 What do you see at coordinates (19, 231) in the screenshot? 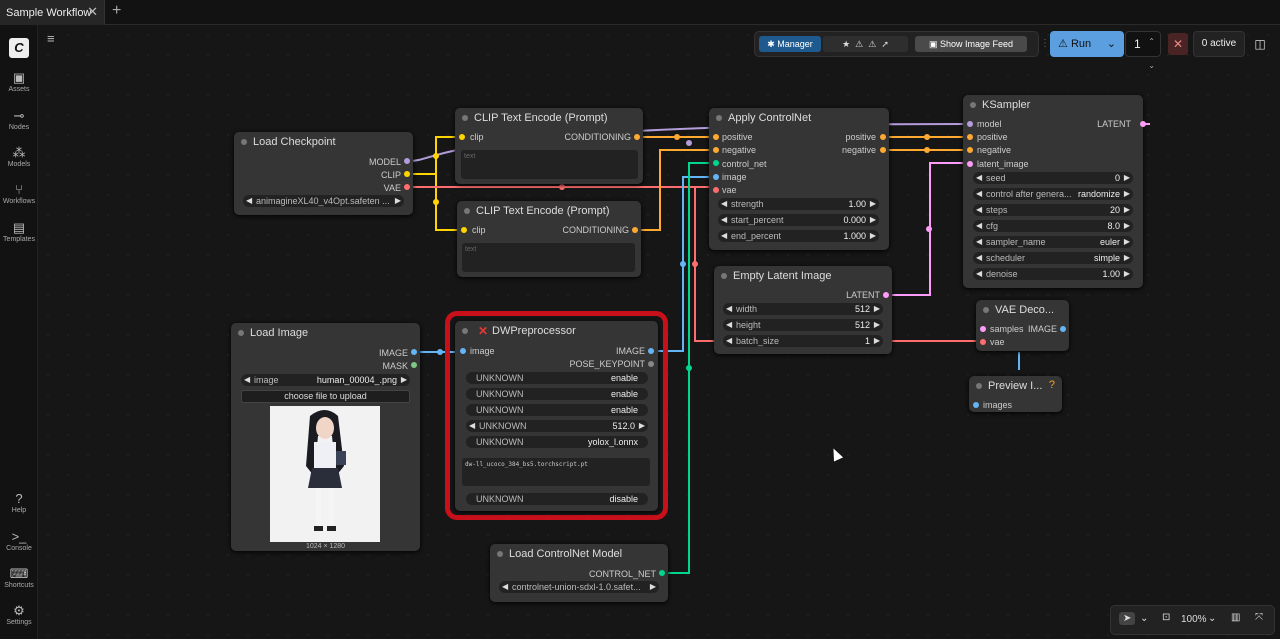
I see `sidebar-item-templates: ▤ Templates` at bounding box center [19, 231].